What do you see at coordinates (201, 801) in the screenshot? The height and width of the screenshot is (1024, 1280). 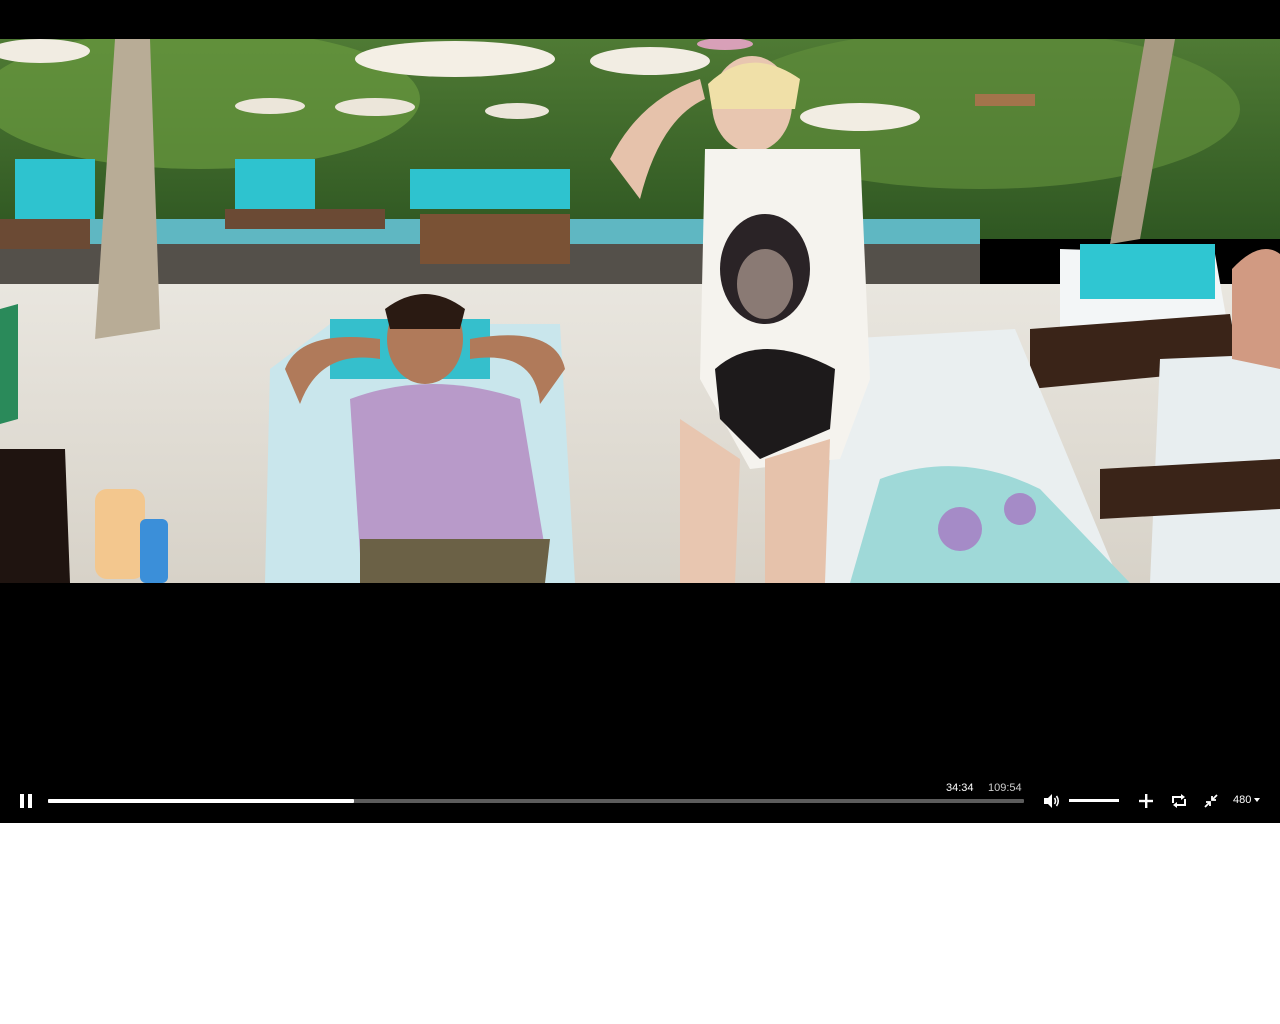 I see `seek-bar-played` at bounding box center [201, 801].